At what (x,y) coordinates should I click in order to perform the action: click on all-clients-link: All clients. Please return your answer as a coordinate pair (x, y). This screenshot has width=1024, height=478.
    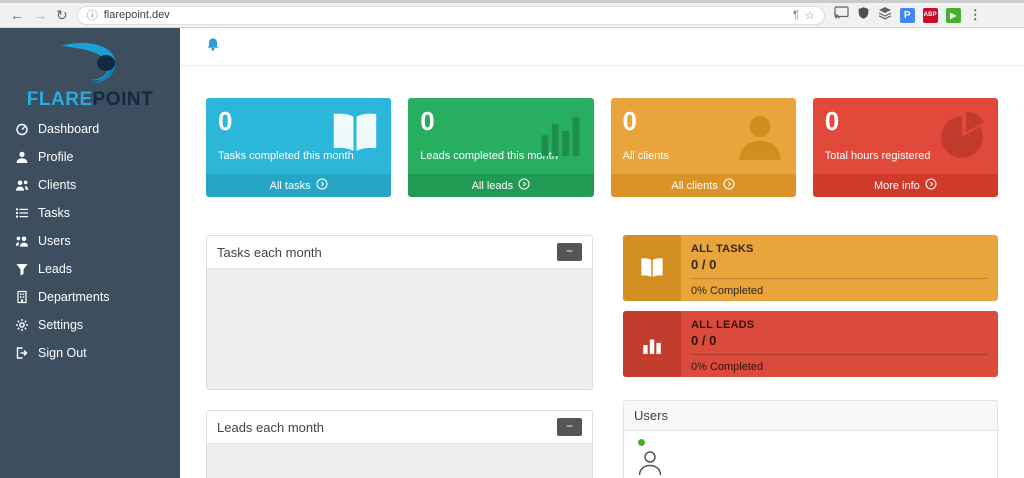
    Looking at the image, I should click on (703, 185).